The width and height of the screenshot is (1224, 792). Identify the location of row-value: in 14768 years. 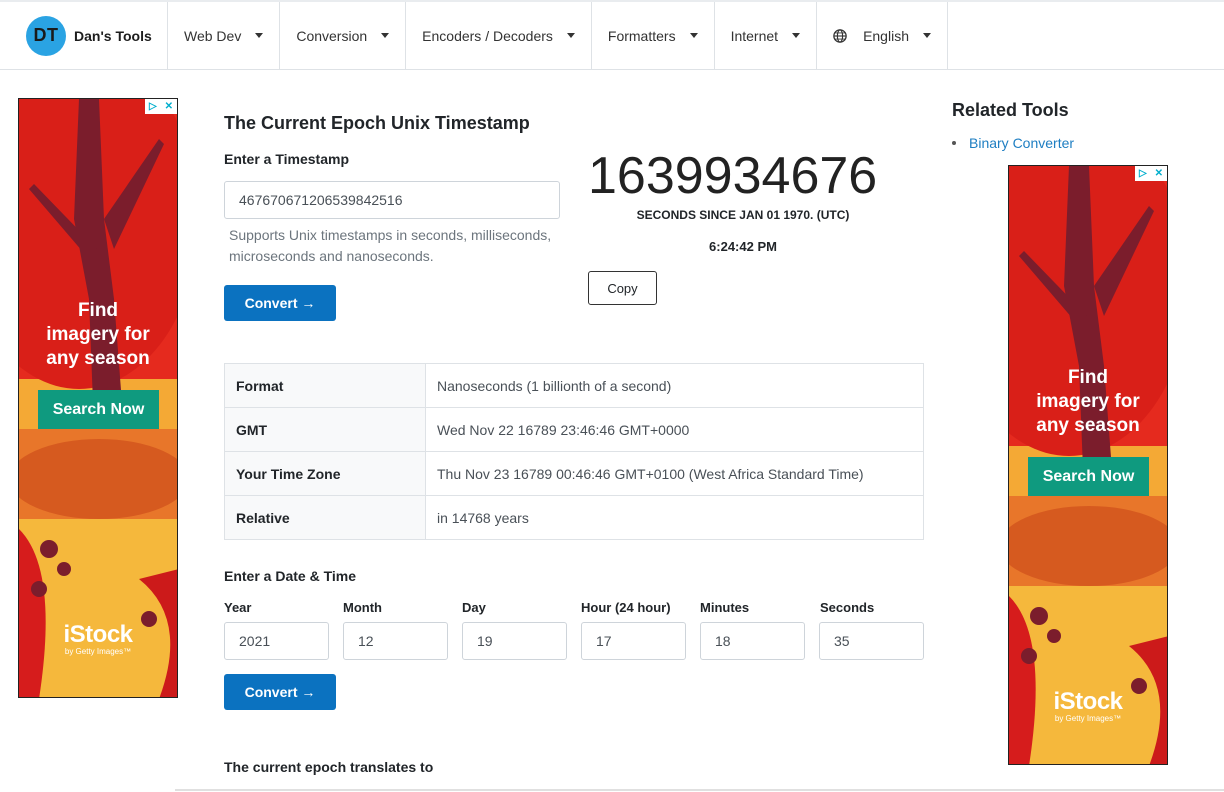
(674, 517).